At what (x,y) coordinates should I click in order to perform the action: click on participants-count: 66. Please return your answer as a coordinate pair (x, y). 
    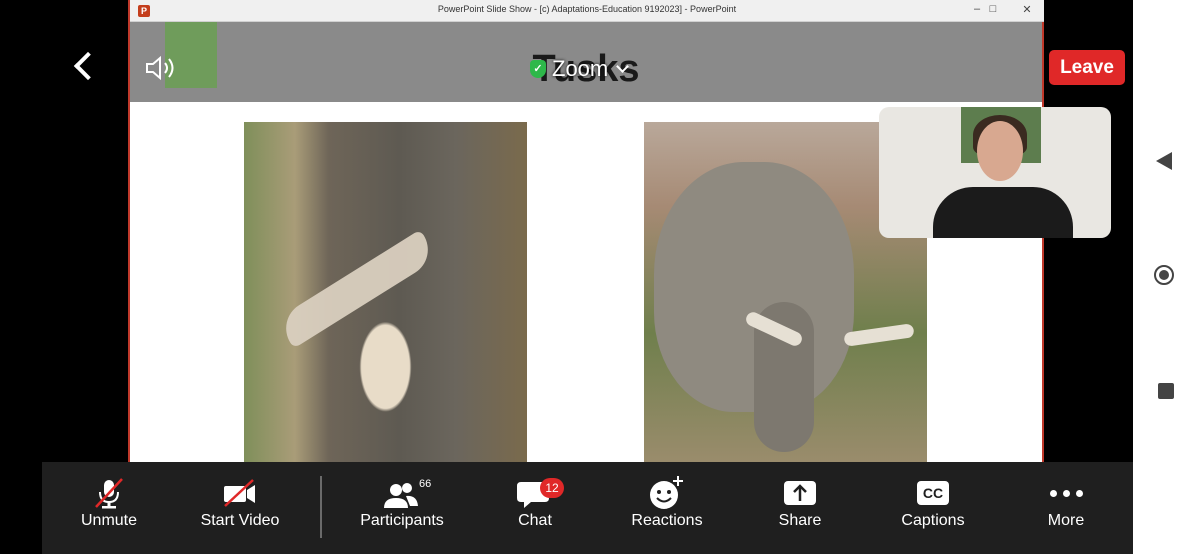
    Looking at the image, I should click on (425, 484).